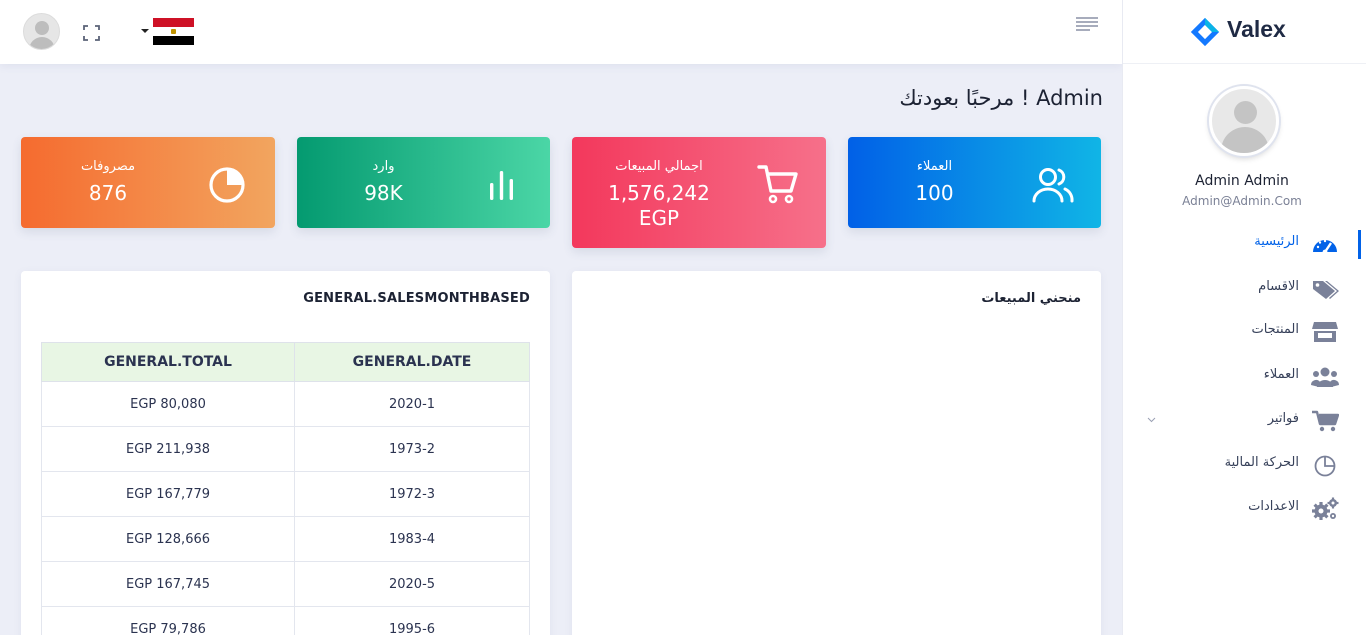 The width and height of the screenshot is (1366, 635). Describe the element at coordinates (416, 298) in the screenshot. I see `panel-title: GENERAL.SALESMONTHBASED` at that location.